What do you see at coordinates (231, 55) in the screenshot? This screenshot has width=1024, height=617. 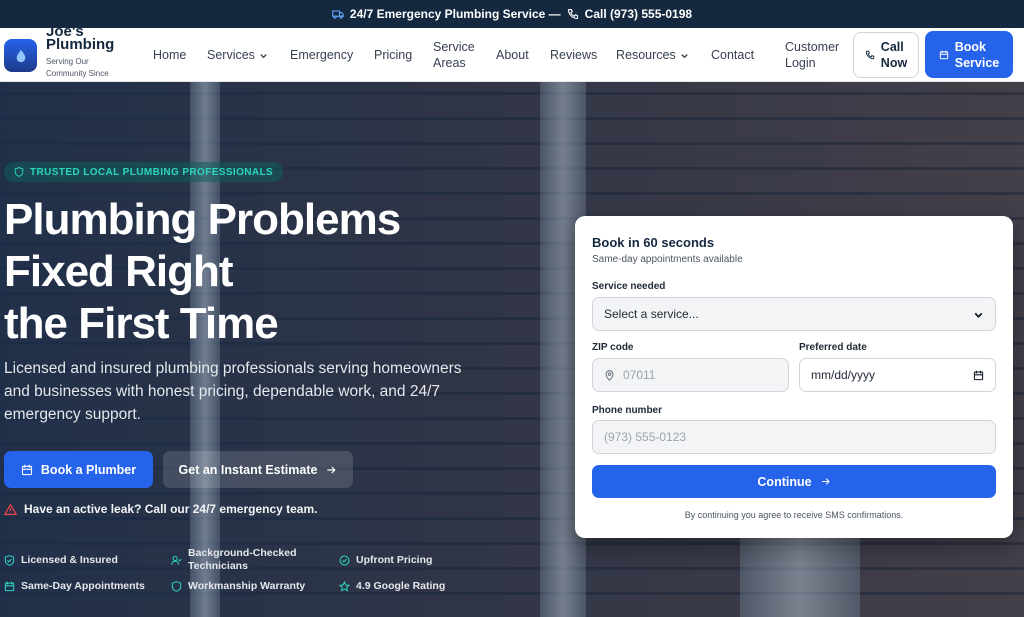 I see `nav-services-label: Services` at bounding box center [231, 55].